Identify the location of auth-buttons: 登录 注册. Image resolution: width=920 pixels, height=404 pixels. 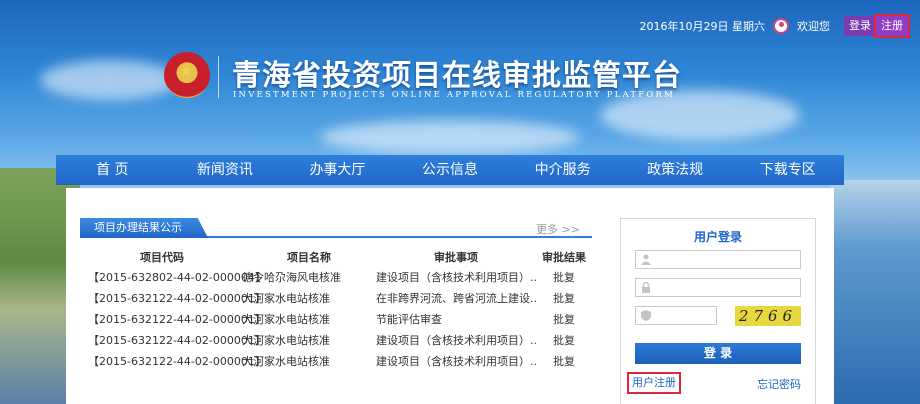
(877, 26).